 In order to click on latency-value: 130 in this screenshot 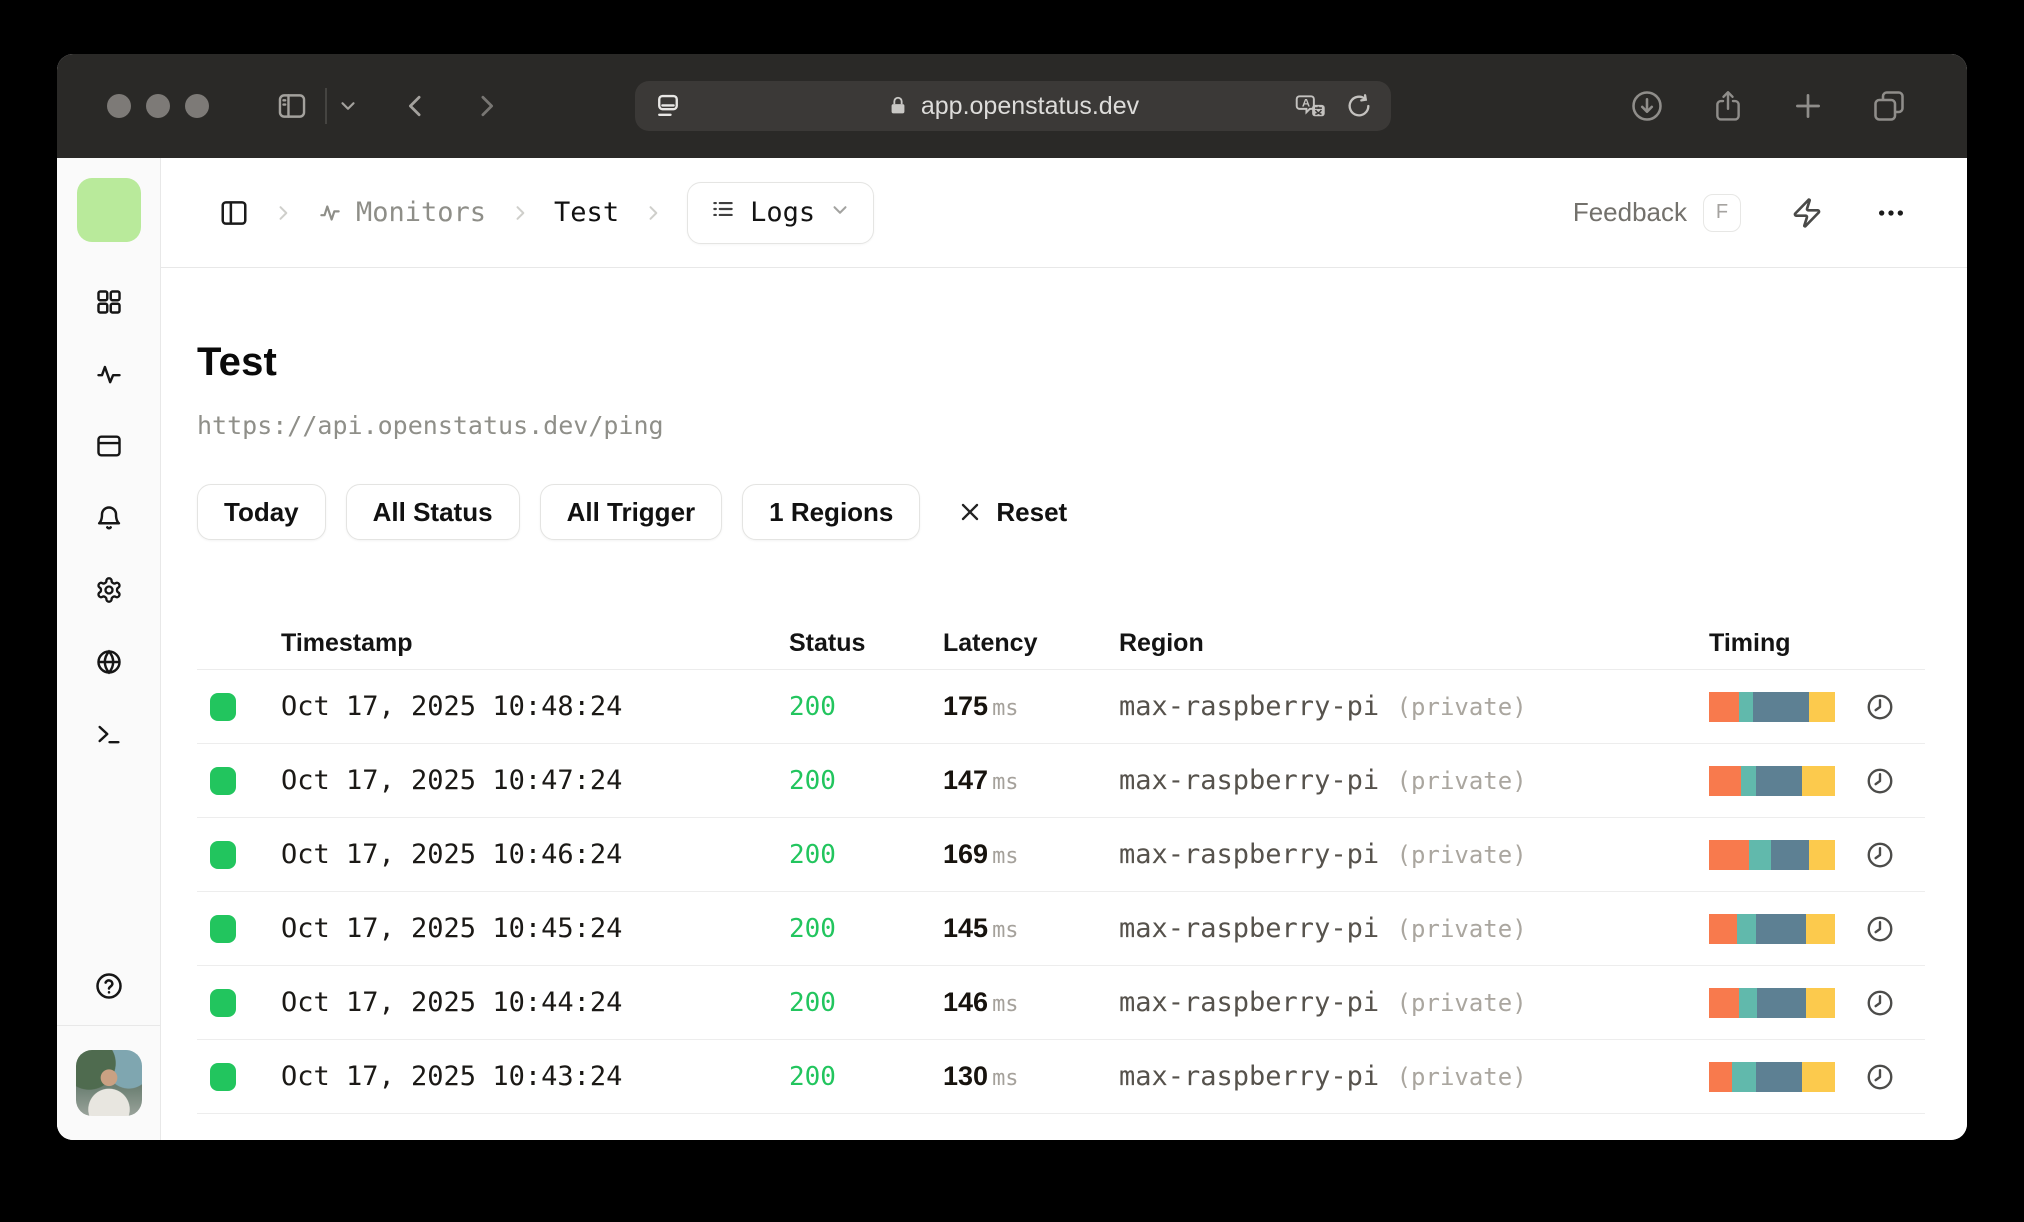, I will do `click(966, 1076)`.